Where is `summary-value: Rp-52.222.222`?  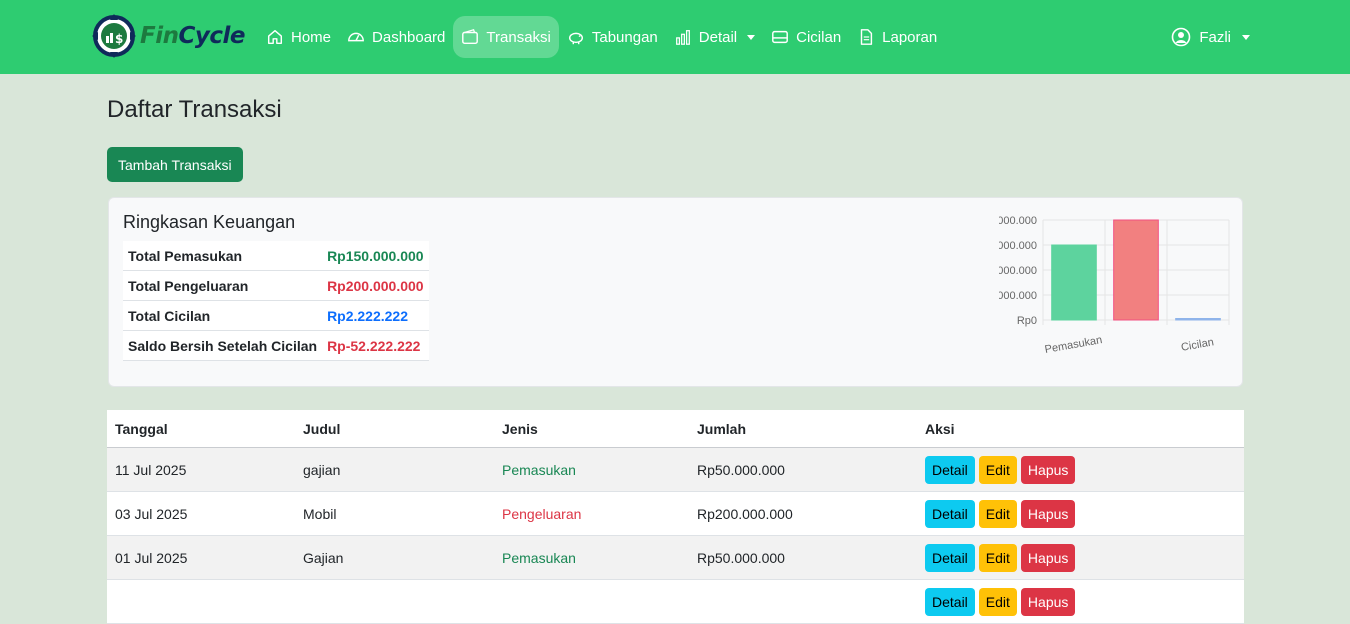 summary-value: Rp-52.222.222 is located at coordinates (375, 345).